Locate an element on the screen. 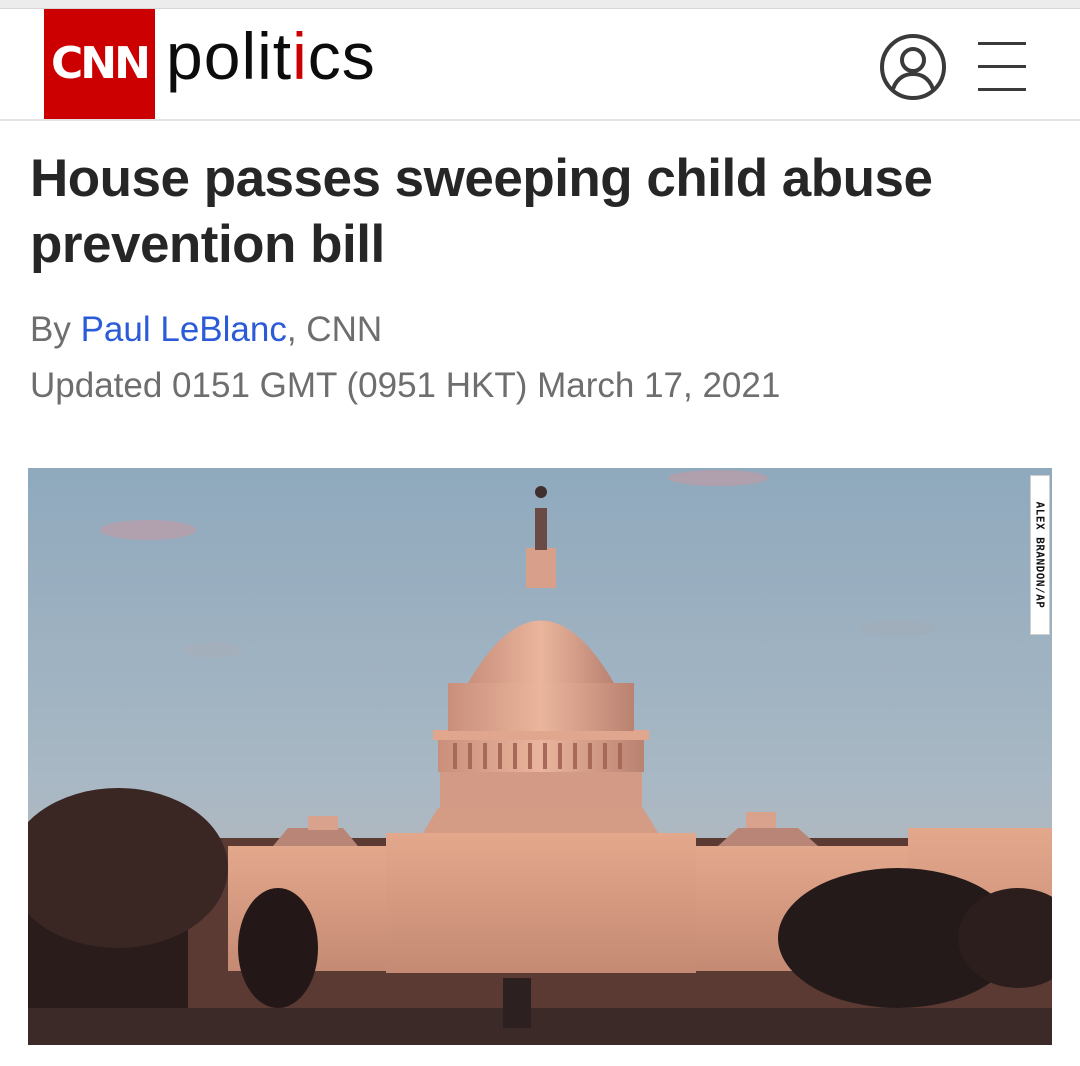 The height and width of the screenshot is (1066, 1080). author-link: Paul LeBlanc is located at coordinates (184, 329).